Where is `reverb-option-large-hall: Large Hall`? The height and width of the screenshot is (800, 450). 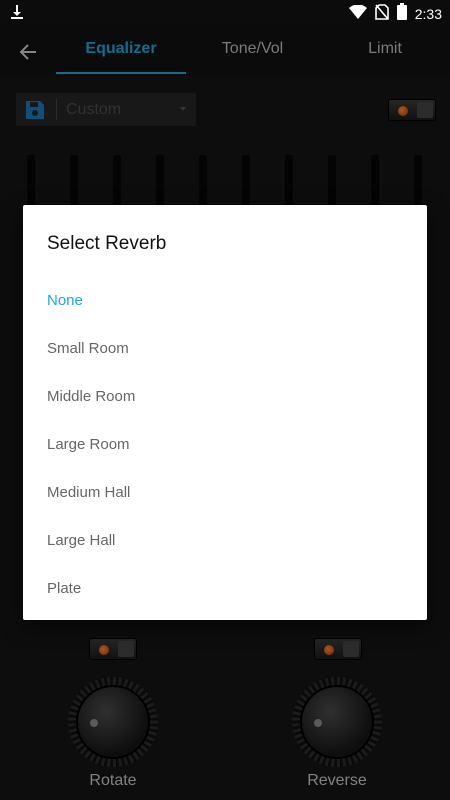 reverb-option-large-hall: Large Hall is located at coordinates (225, 541).